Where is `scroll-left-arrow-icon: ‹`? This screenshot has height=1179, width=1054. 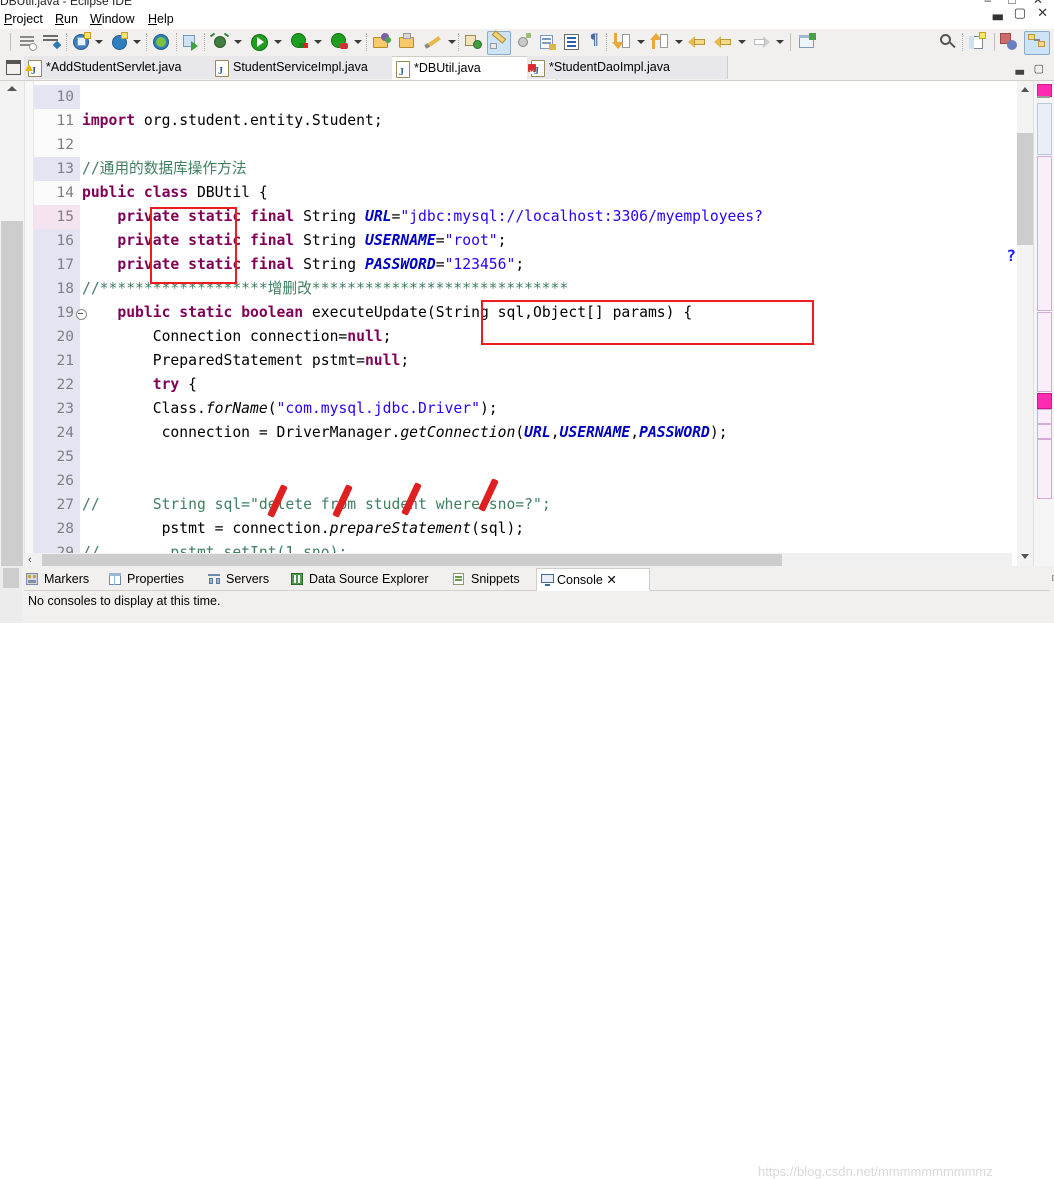 scroll-left-arrow-icon: ‹ is located at coordinates (30, 560).